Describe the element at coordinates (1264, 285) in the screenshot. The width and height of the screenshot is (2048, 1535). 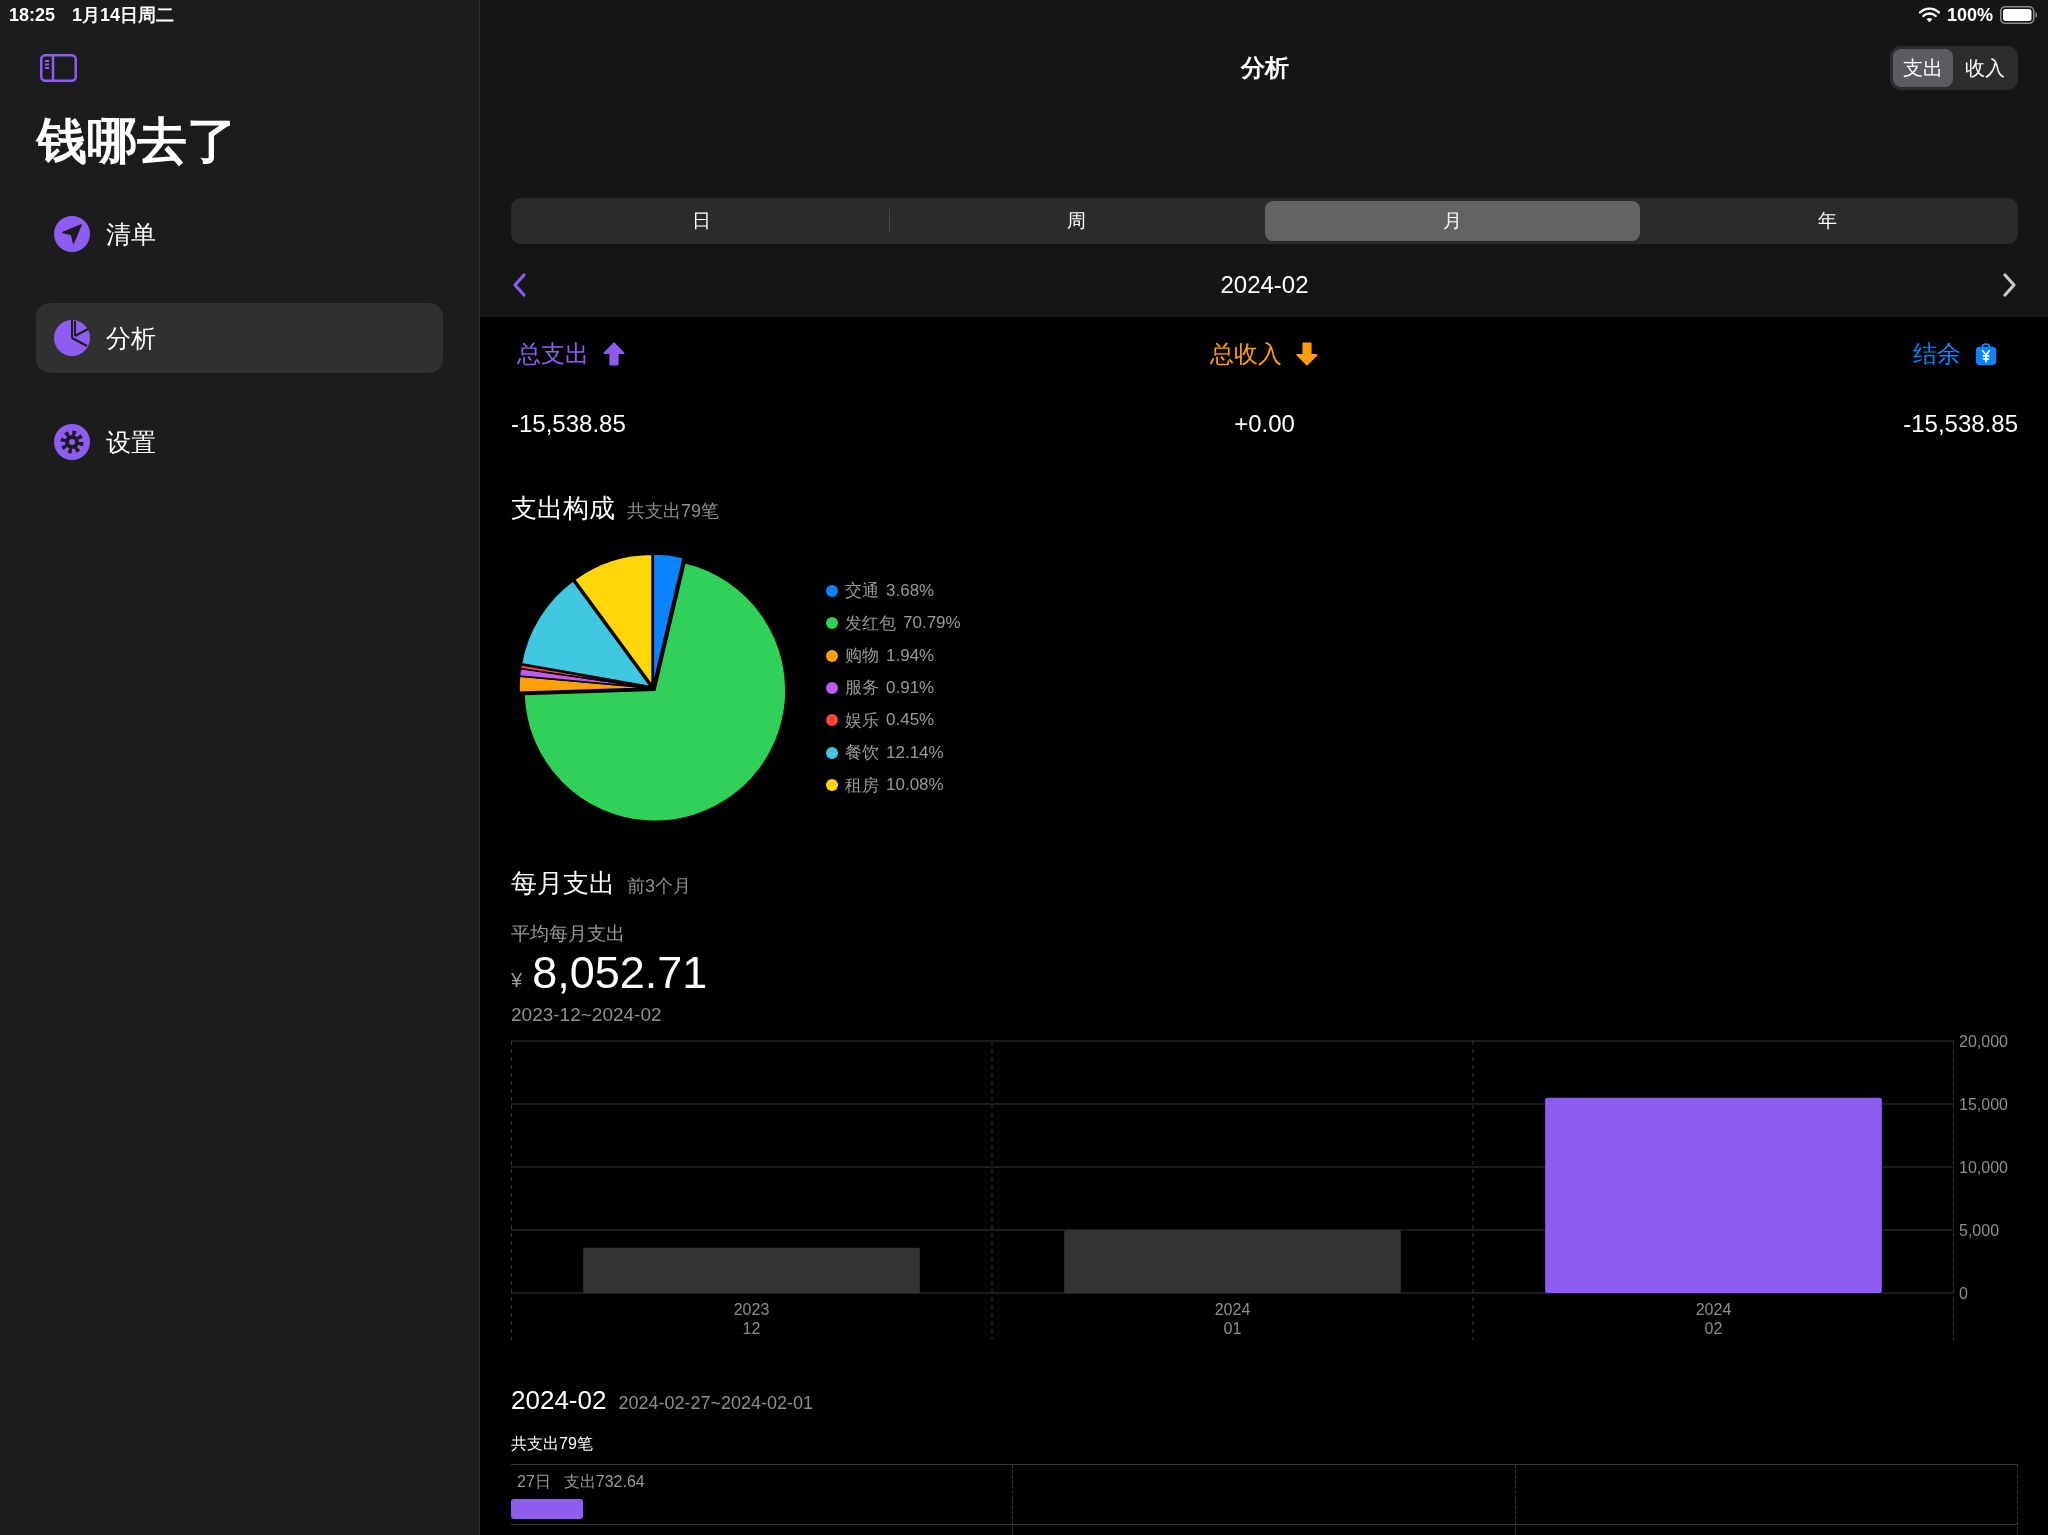
I see `current-period: 2024-02` at that location.